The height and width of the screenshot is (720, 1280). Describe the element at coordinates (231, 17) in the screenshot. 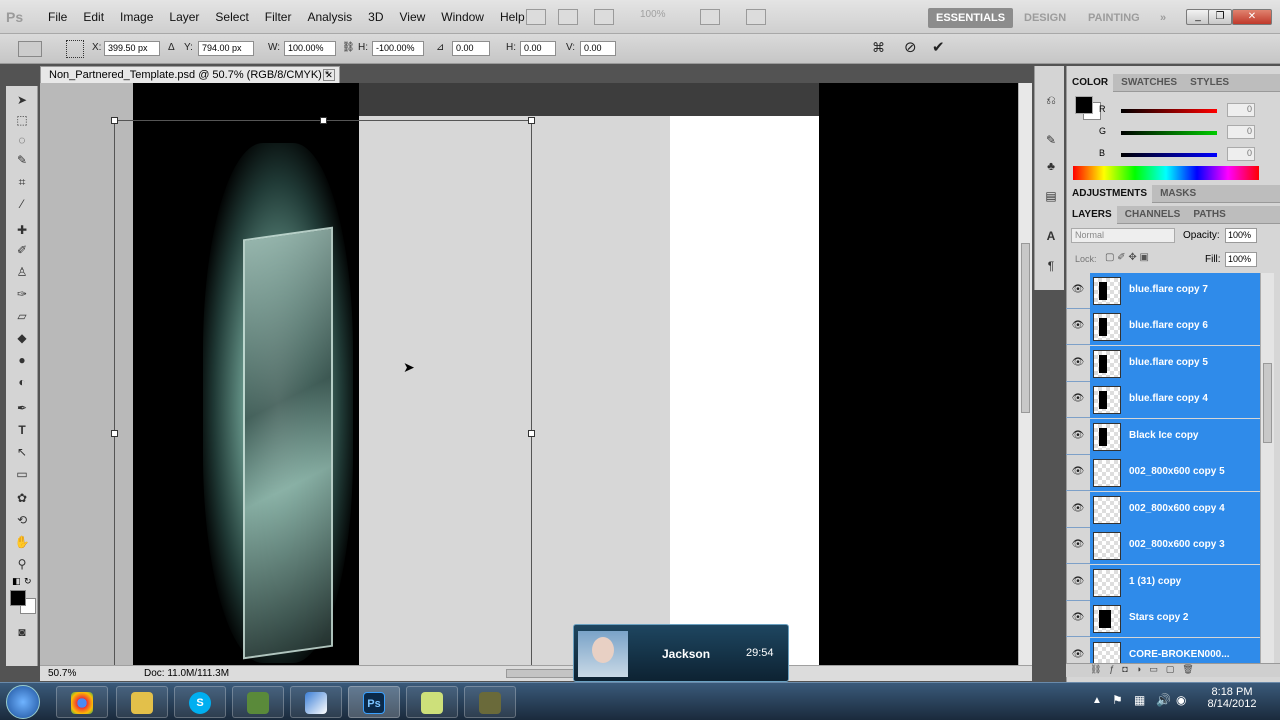

I see `menu-select: Select` at that location.